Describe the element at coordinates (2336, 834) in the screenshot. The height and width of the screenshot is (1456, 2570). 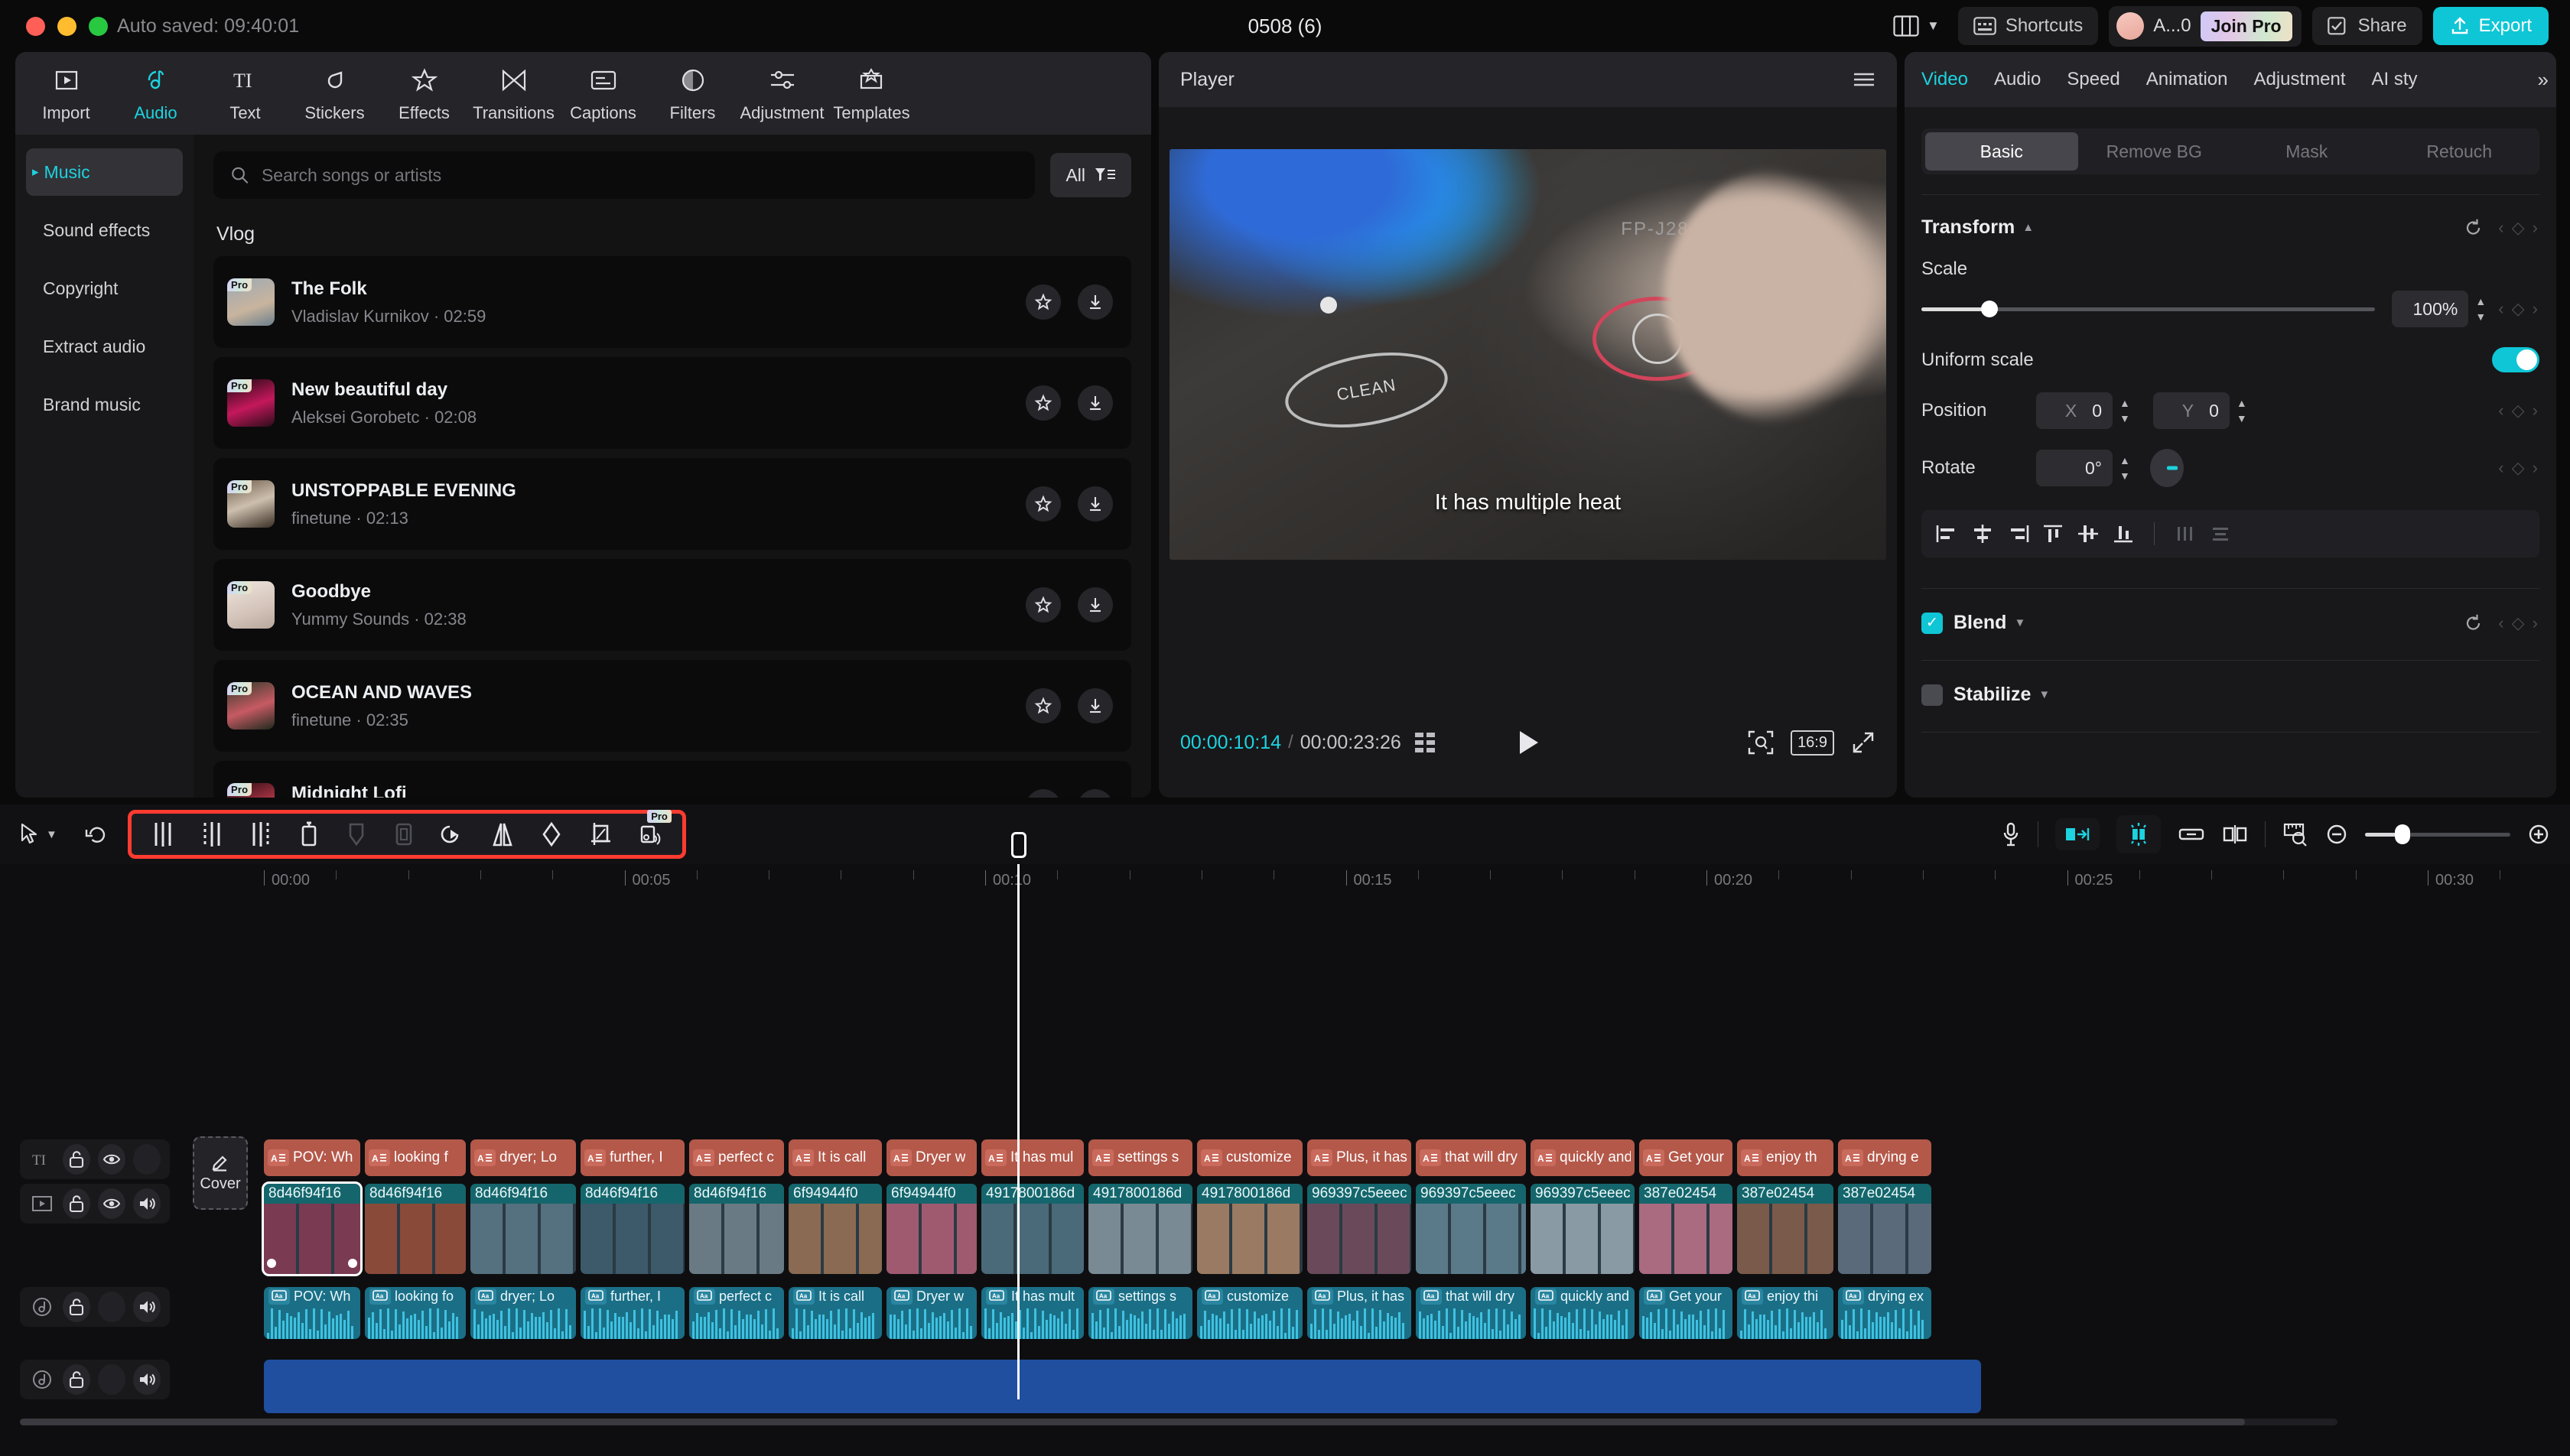
I see `zoom-out-icon` at that location.